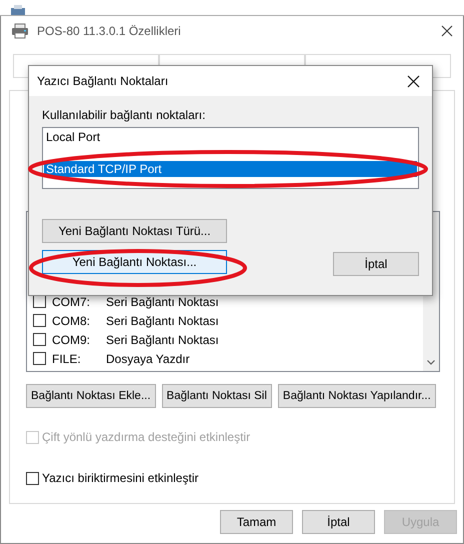 The height and width of the screenshot is (544, 464). I want to click on port-name: COM7:, so click(72, 301).